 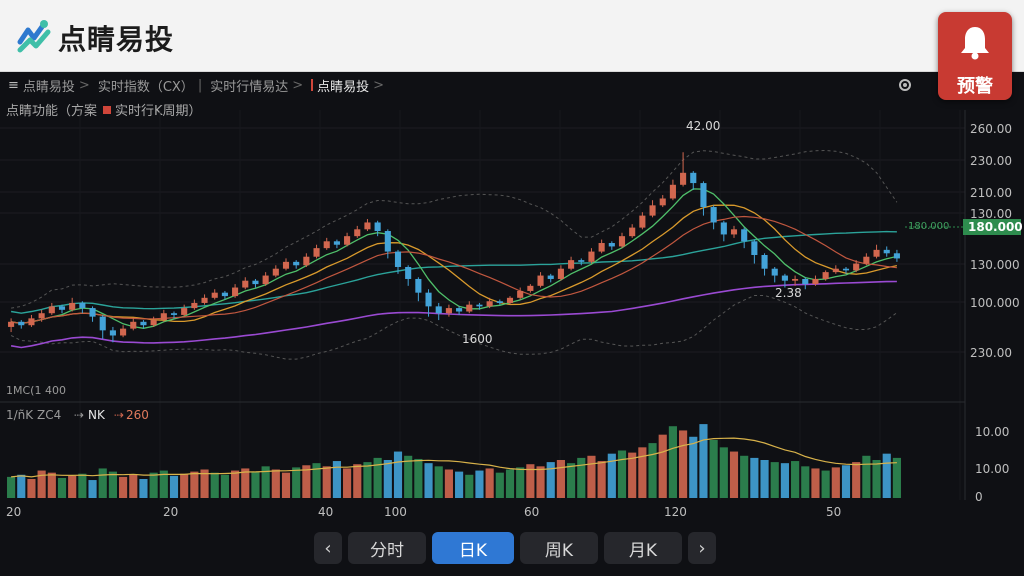 What do you see at coordinates (347, 85) in the screenshot?
I see `breadcrumb-item-active: 点睛易投 >` at bounding box center [347, 85].